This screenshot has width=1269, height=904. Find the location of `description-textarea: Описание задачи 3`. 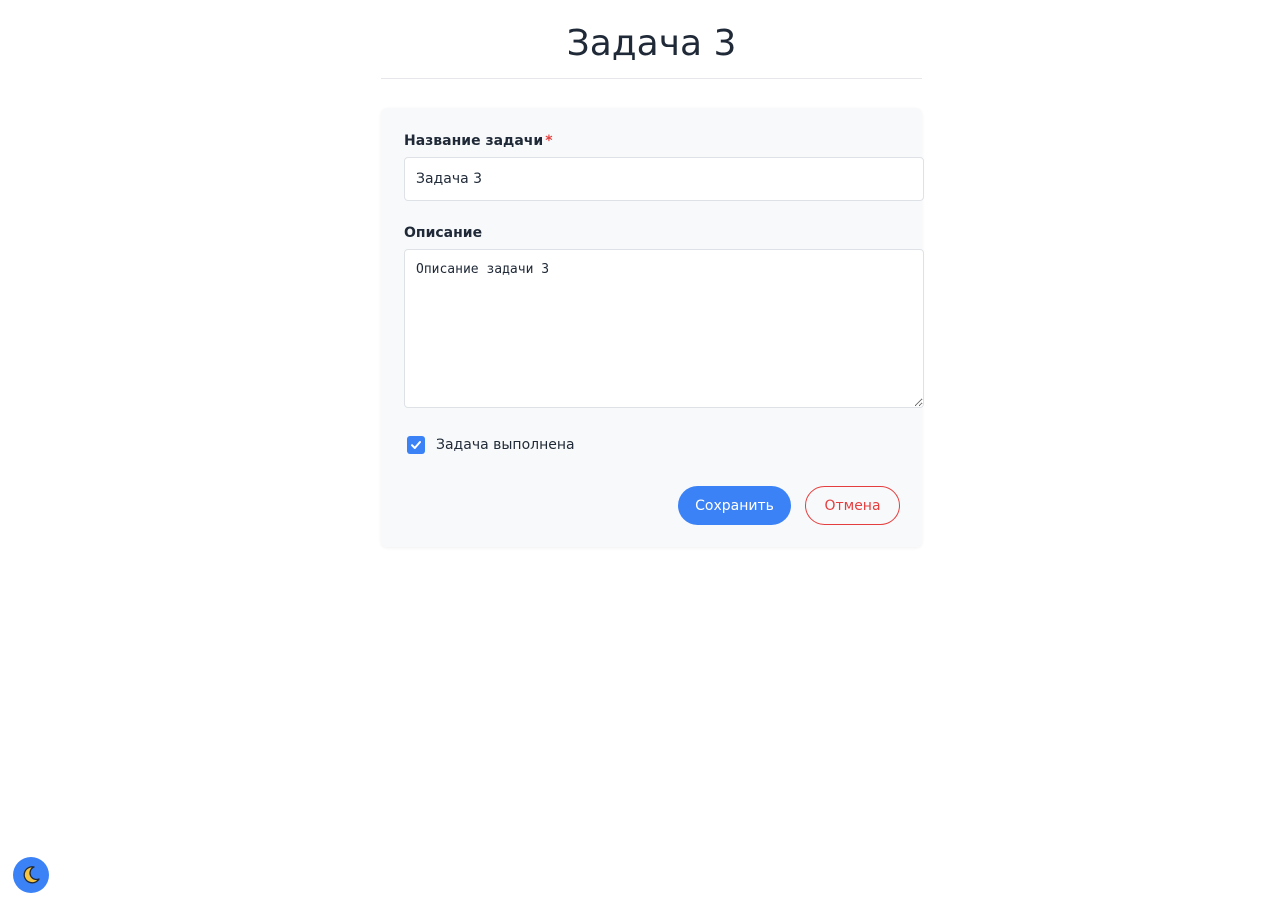

description-textarea: Описание задачи 3 is located at coordinates (664, 328).